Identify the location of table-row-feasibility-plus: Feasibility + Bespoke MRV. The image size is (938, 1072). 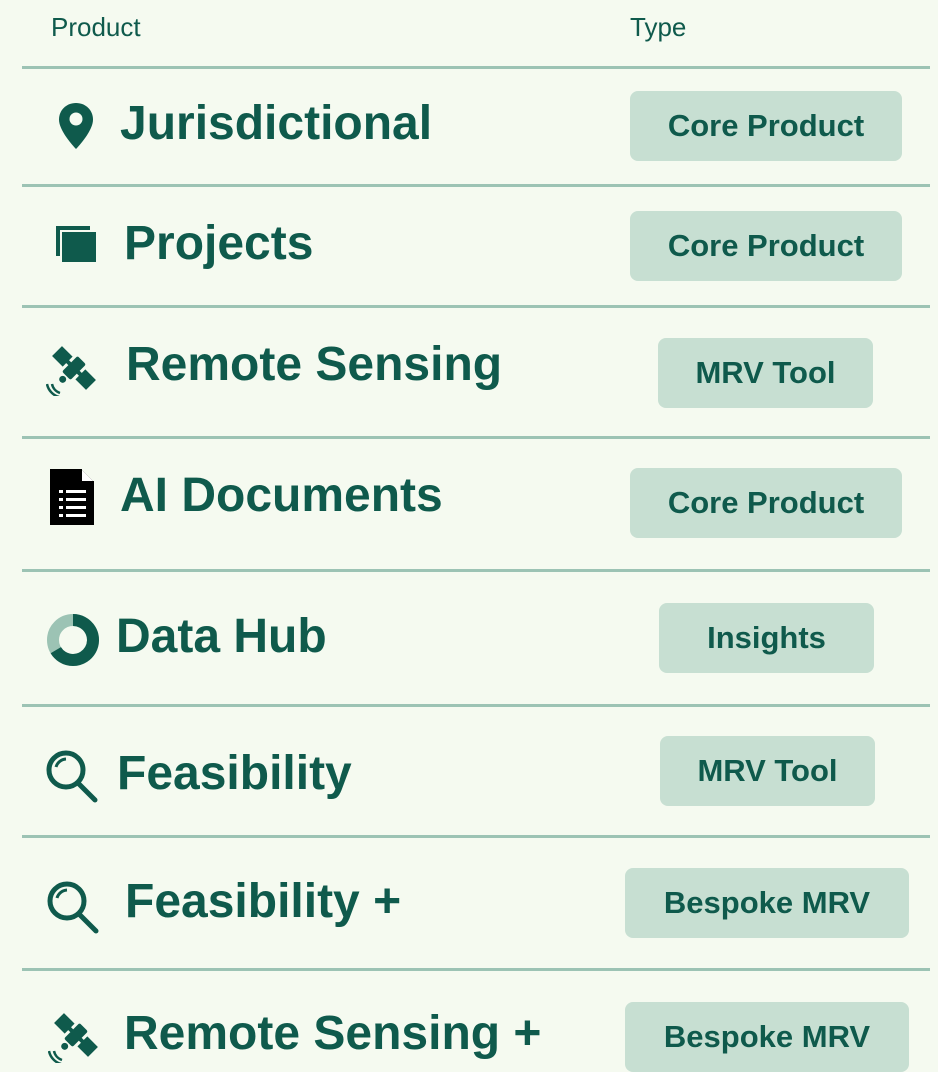
(469, 903).